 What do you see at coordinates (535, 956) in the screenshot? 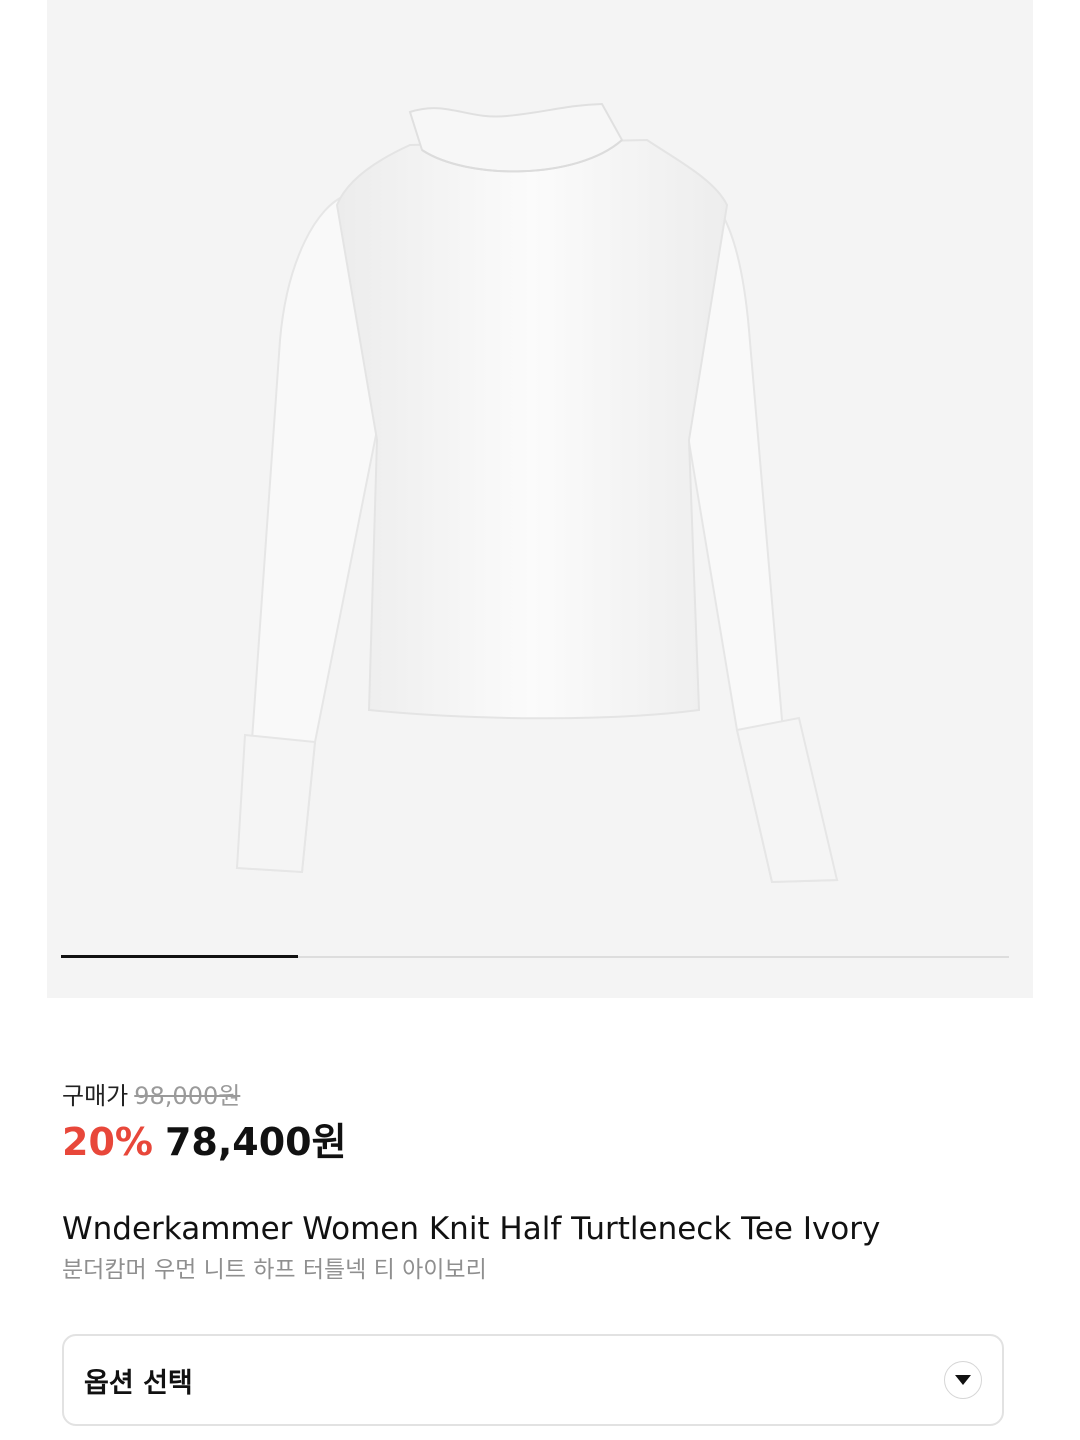
I see `gallery-progress-track` at bounding box center [535, 956].